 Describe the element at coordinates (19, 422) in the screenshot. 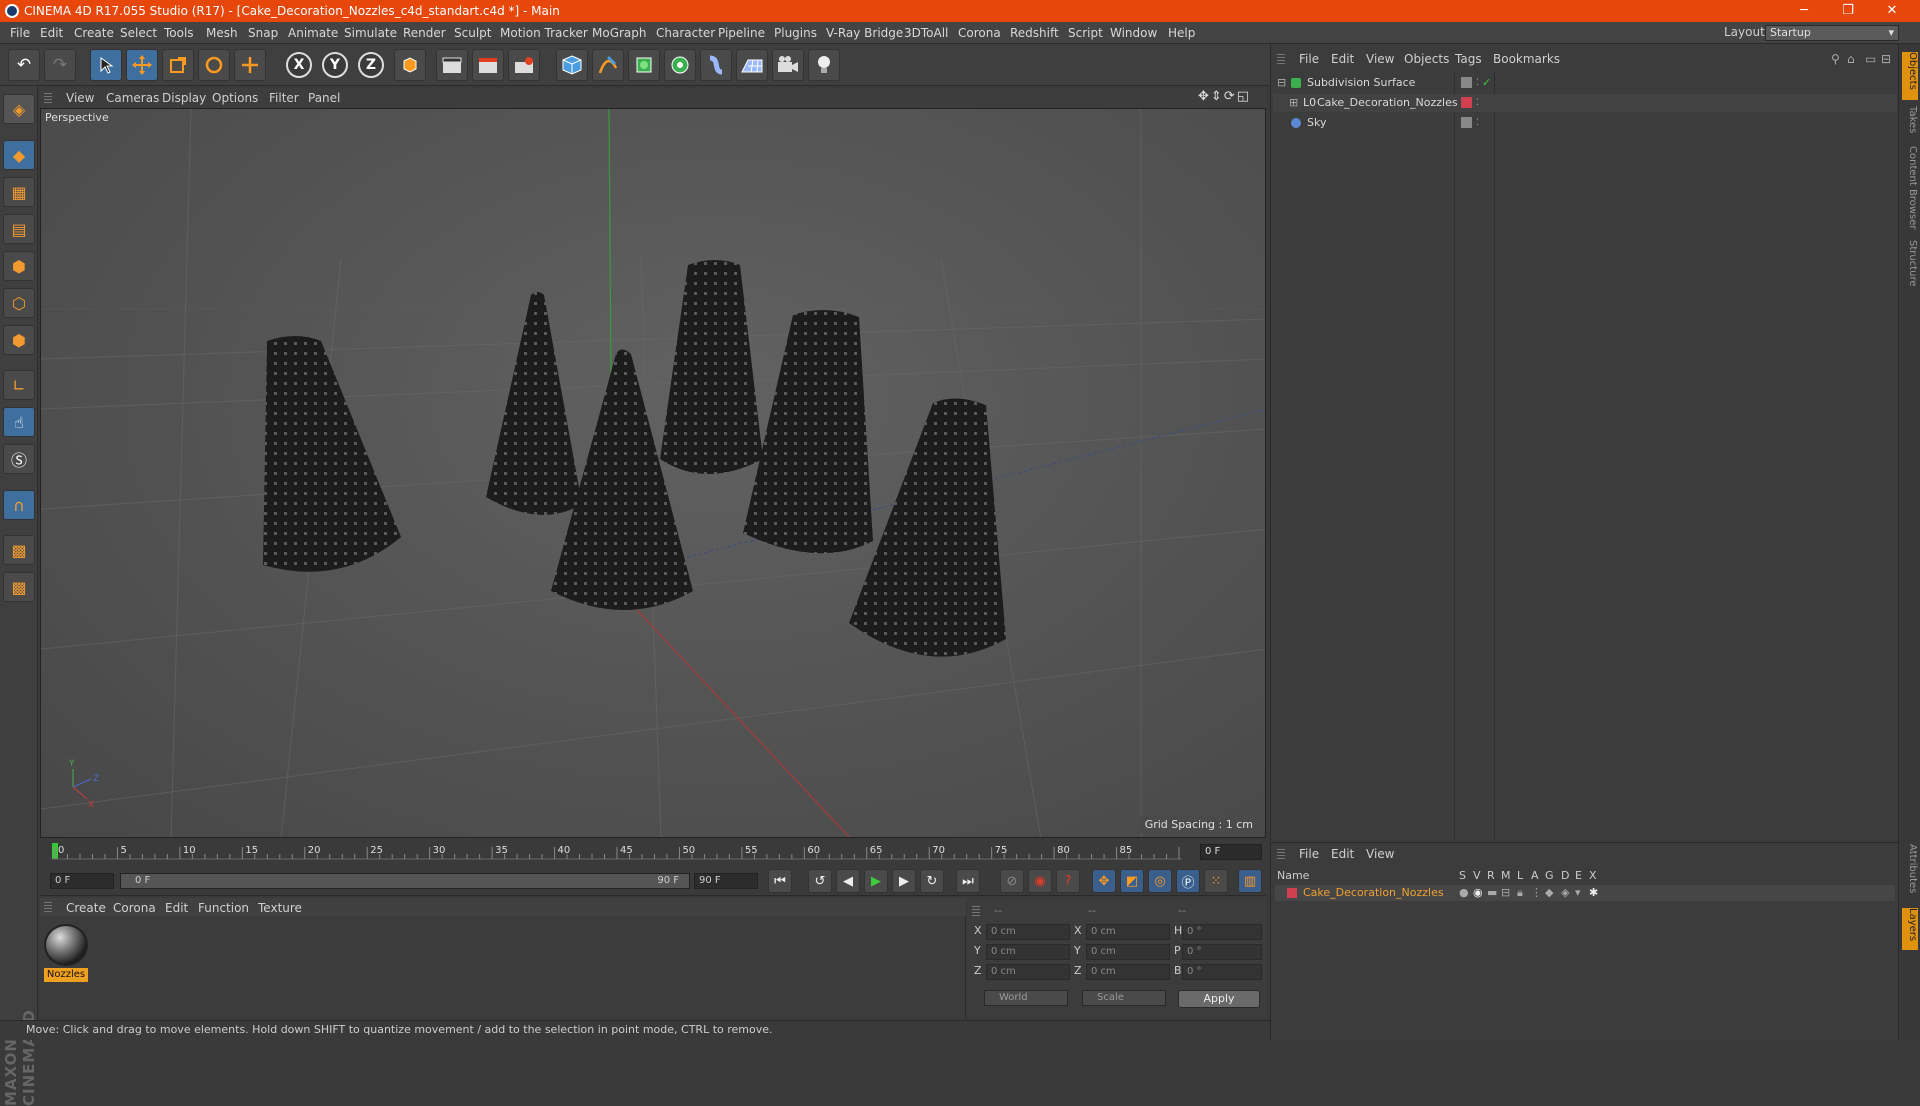

I see `tweak-mode-button: ☝` at that location.